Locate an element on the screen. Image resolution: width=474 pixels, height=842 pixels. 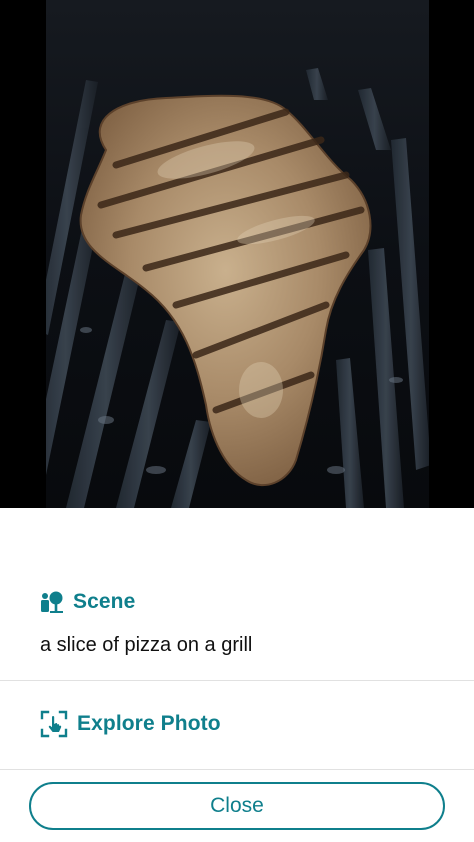
scene-caption: a slice of pizza on a grill is located at coordinates (146, 645).